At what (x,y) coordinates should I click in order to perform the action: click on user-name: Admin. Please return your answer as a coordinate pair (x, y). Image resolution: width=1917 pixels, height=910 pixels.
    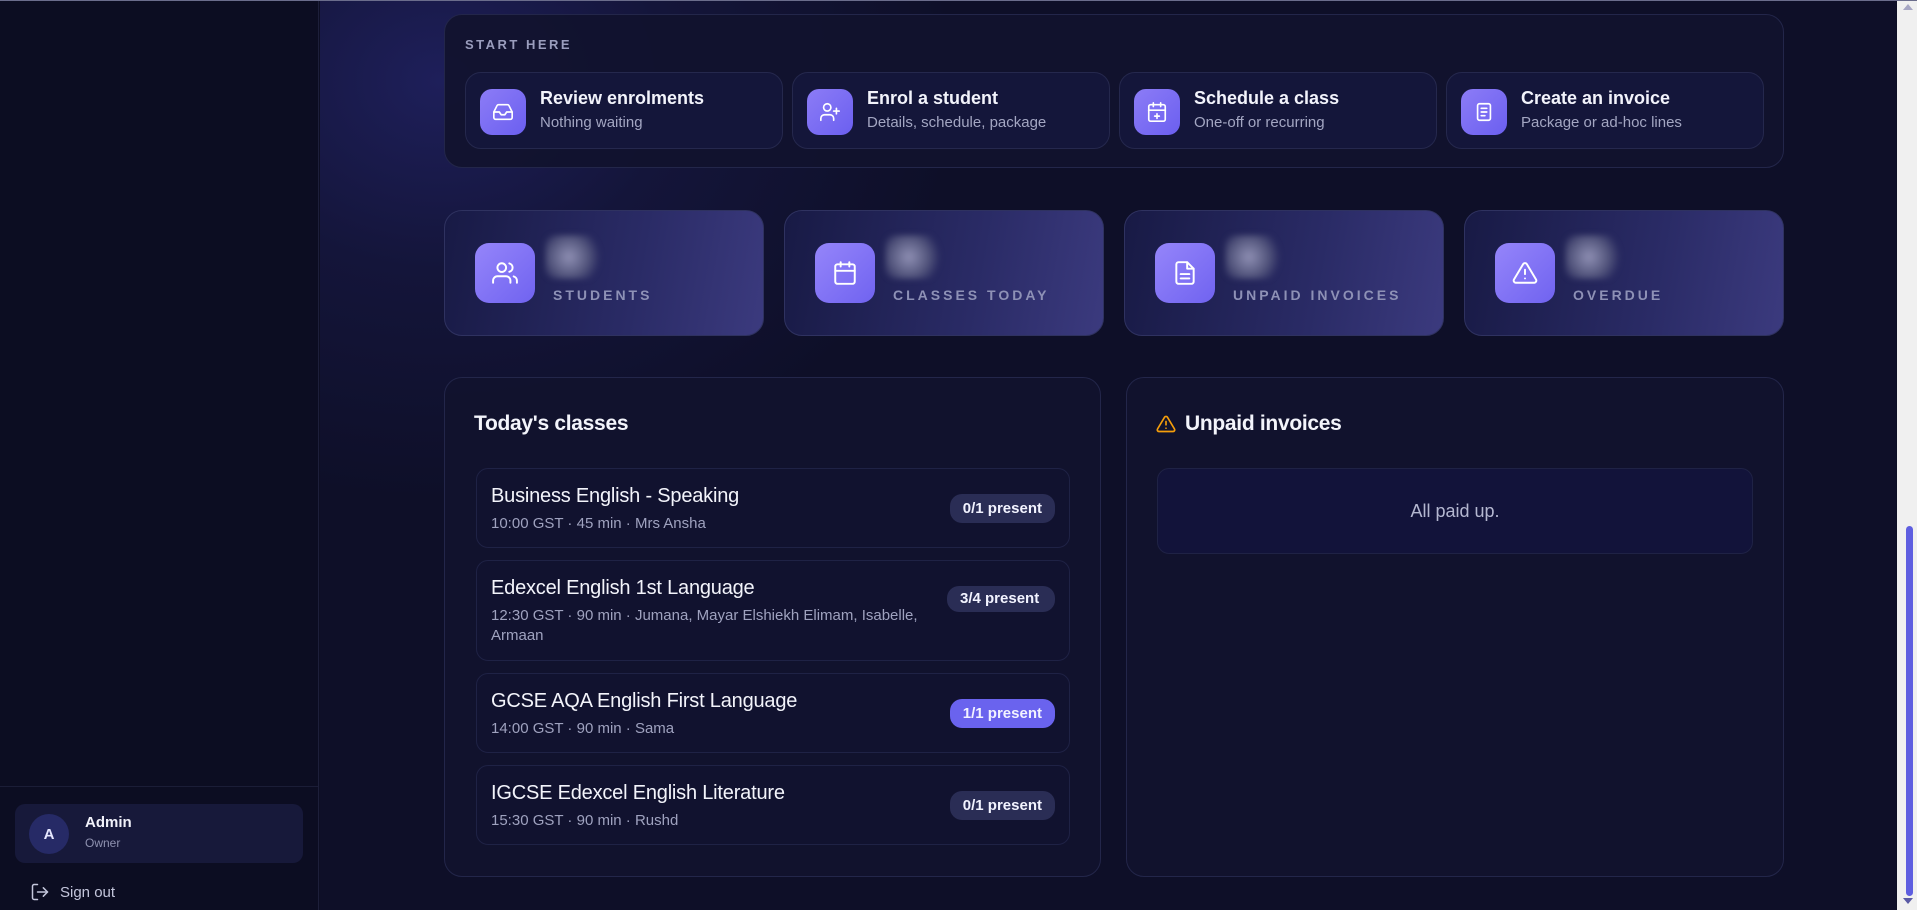
    Looking at the image, I should click on (108, 822).